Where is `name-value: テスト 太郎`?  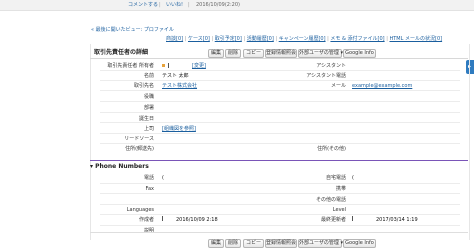 name-value: テスト 太郎 is located at coordinates (175, 76).